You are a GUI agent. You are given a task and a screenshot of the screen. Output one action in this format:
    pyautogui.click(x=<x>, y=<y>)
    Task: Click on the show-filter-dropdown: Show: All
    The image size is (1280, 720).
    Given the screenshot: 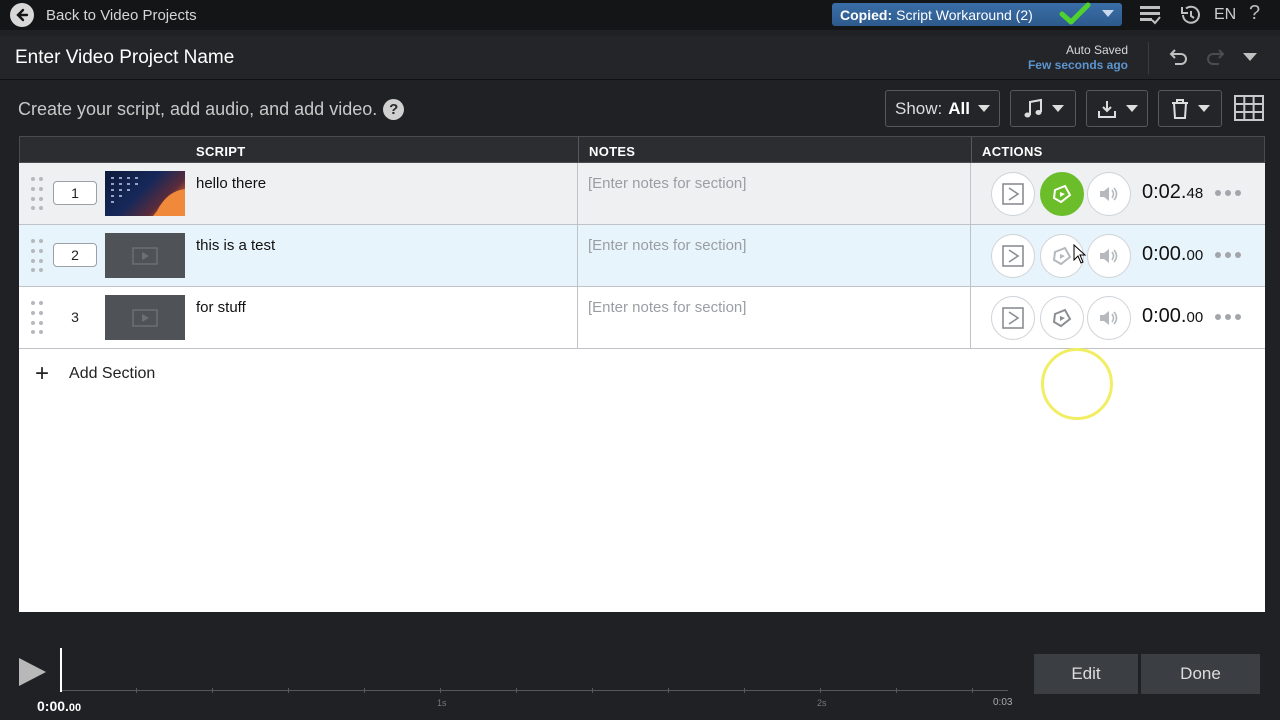 What is the action you would take?
    pyautogui.click(x=942, y=108)
    